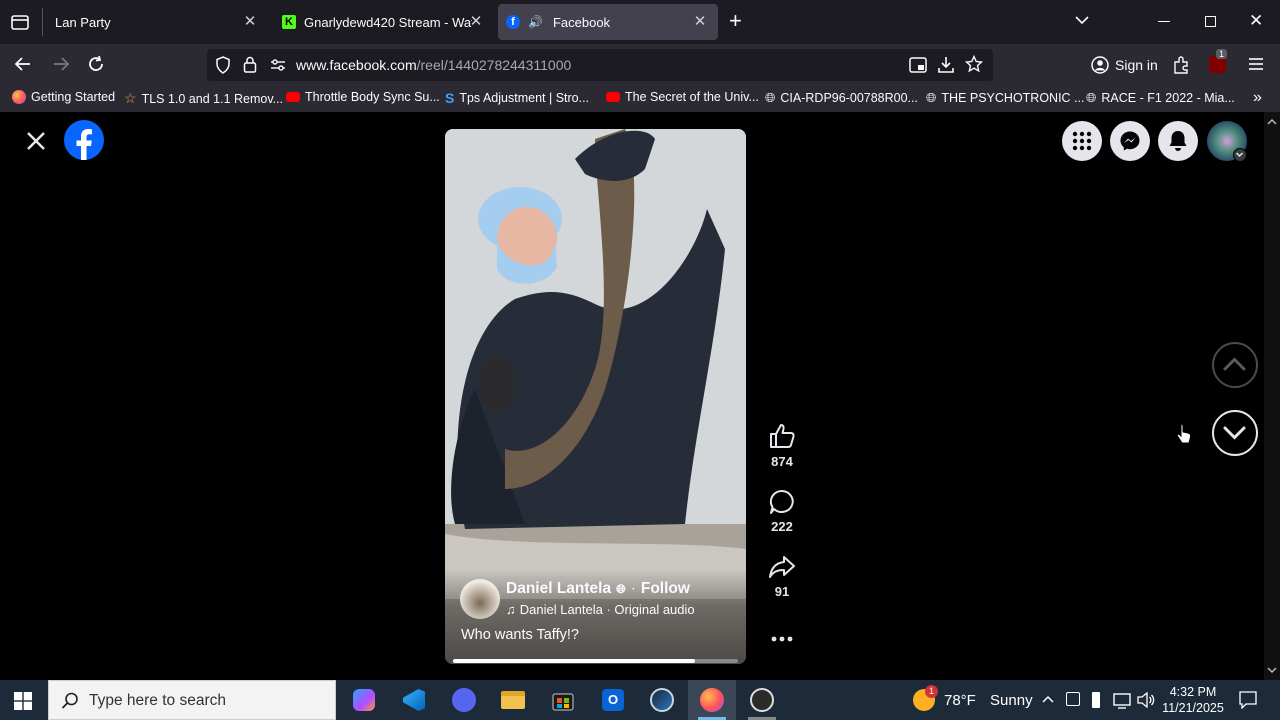 The width and height of the screenshot is (1280, 720). I want to click on show-hidden-icons-chevron-icon, so click(1048, 702).